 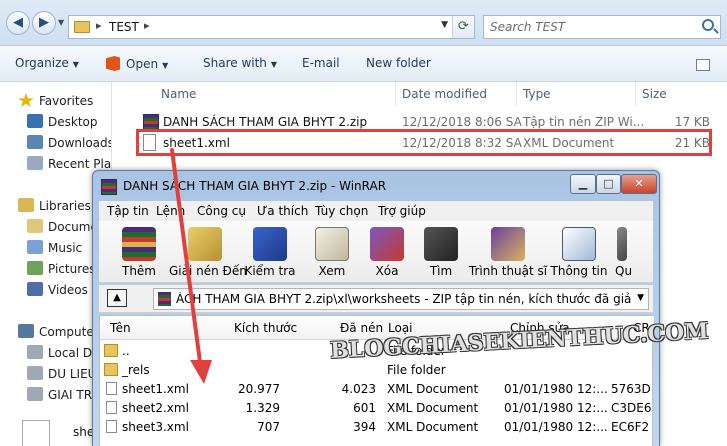 What do you see at coordinates (282, 211) in the screenshot?
I see `menu-favorites: Ưa thích` at bounding box center [282, 211].